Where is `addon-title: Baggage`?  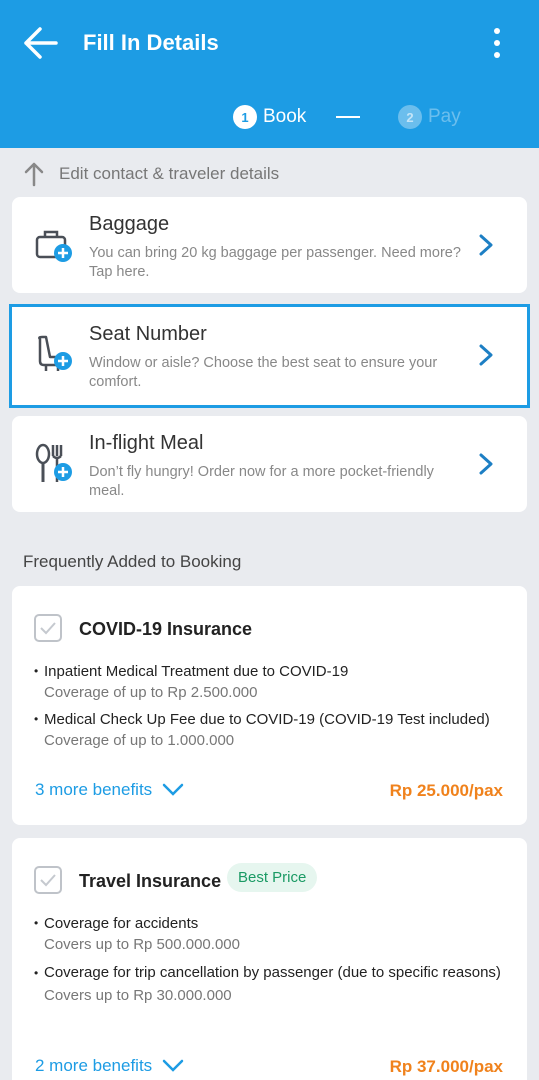 addon-title: Baggage is located at coordinates (129, 224).